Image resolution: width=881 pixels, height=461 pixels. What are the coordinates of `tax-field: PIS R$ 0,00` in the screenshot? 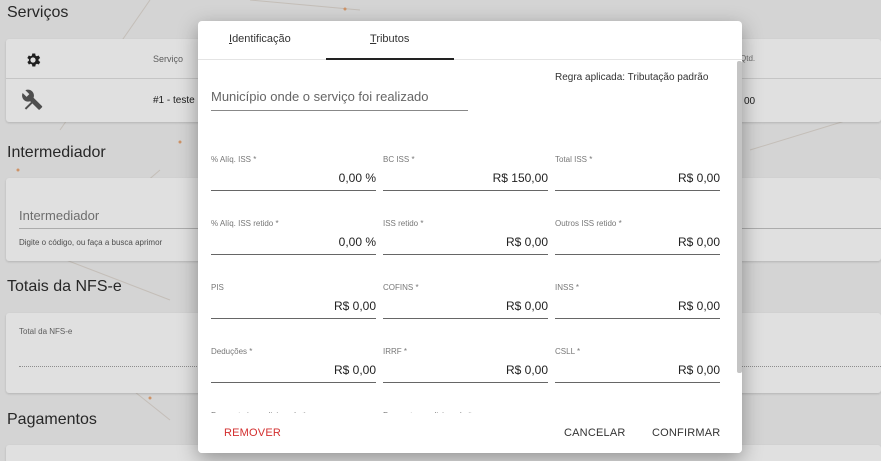 It's located at (293, 301).